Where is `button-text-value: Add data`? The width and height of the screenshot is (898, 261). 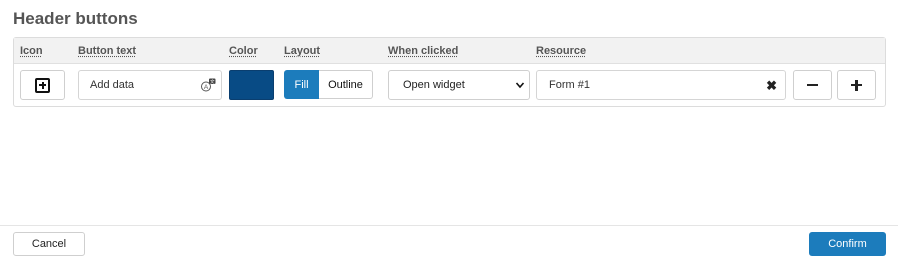 button-text-value: Add data is located at coordinates (112, 85).